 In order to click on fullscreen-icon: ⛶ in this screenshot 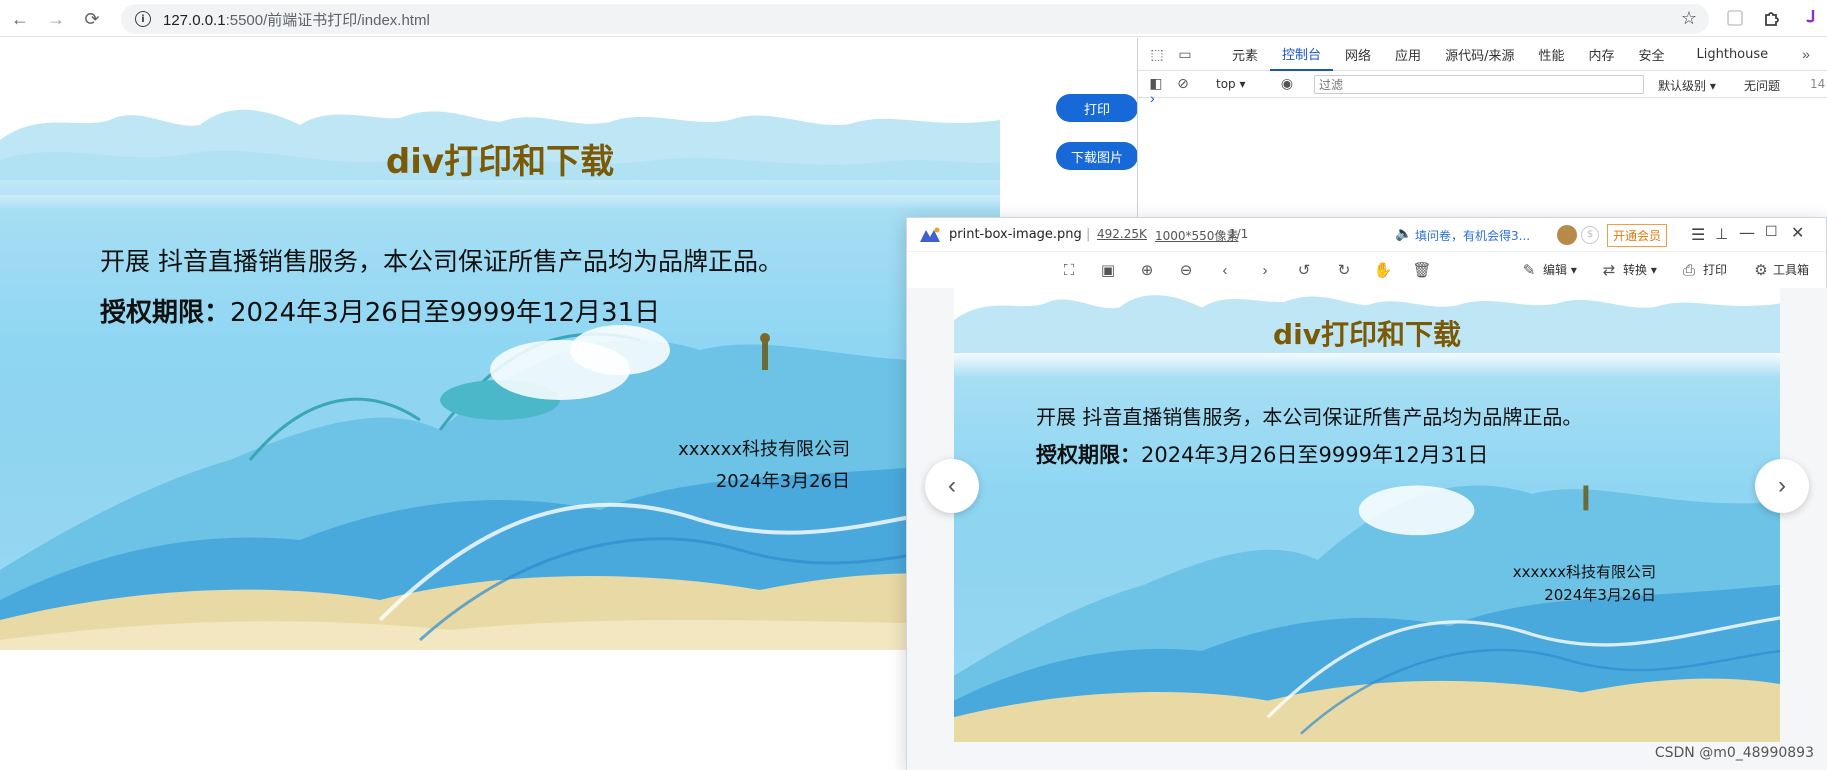, I will do `click(1069, 270)`.